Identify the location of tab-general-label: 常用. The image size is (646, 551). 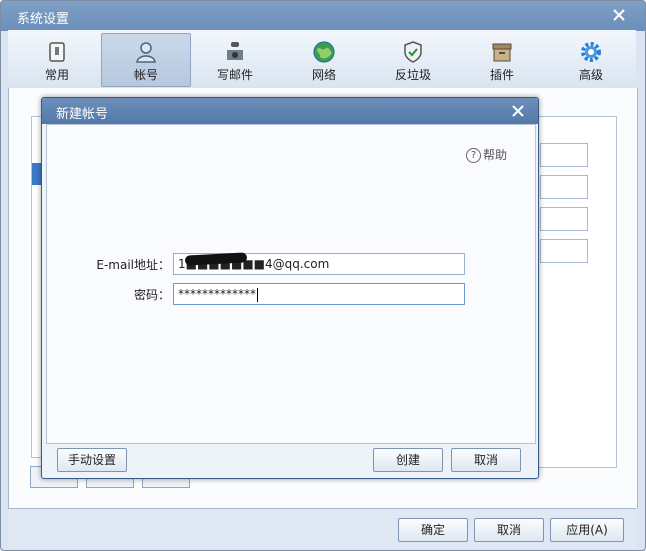
(56, 75).